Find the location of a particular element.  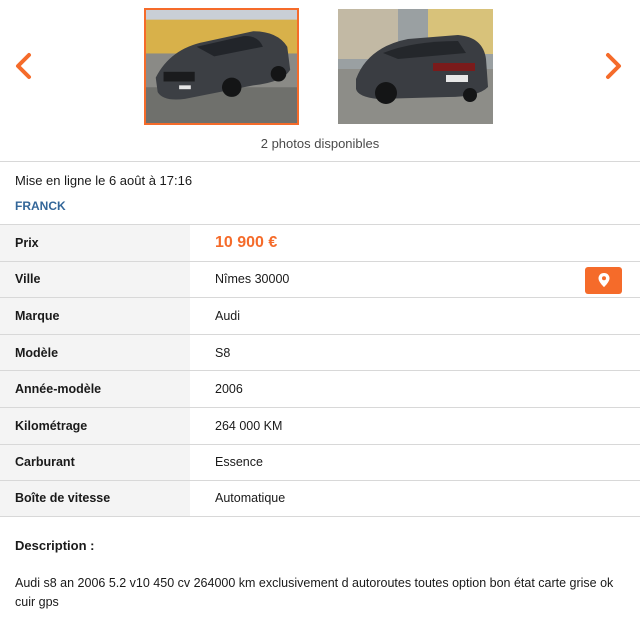

seller-name-link: FRANCK is located at coordinates (40, 206).